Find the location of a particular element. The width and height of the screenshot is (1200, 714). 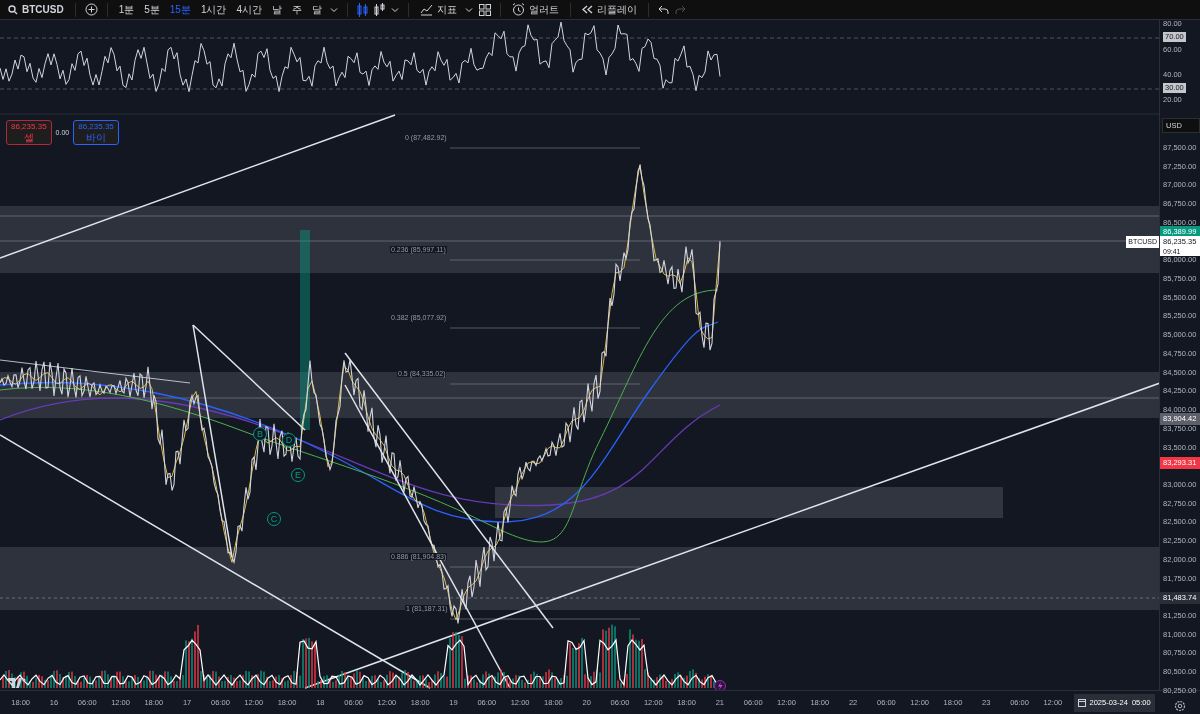

replay-button: 리플레이 is located at coordinates (610, 9).